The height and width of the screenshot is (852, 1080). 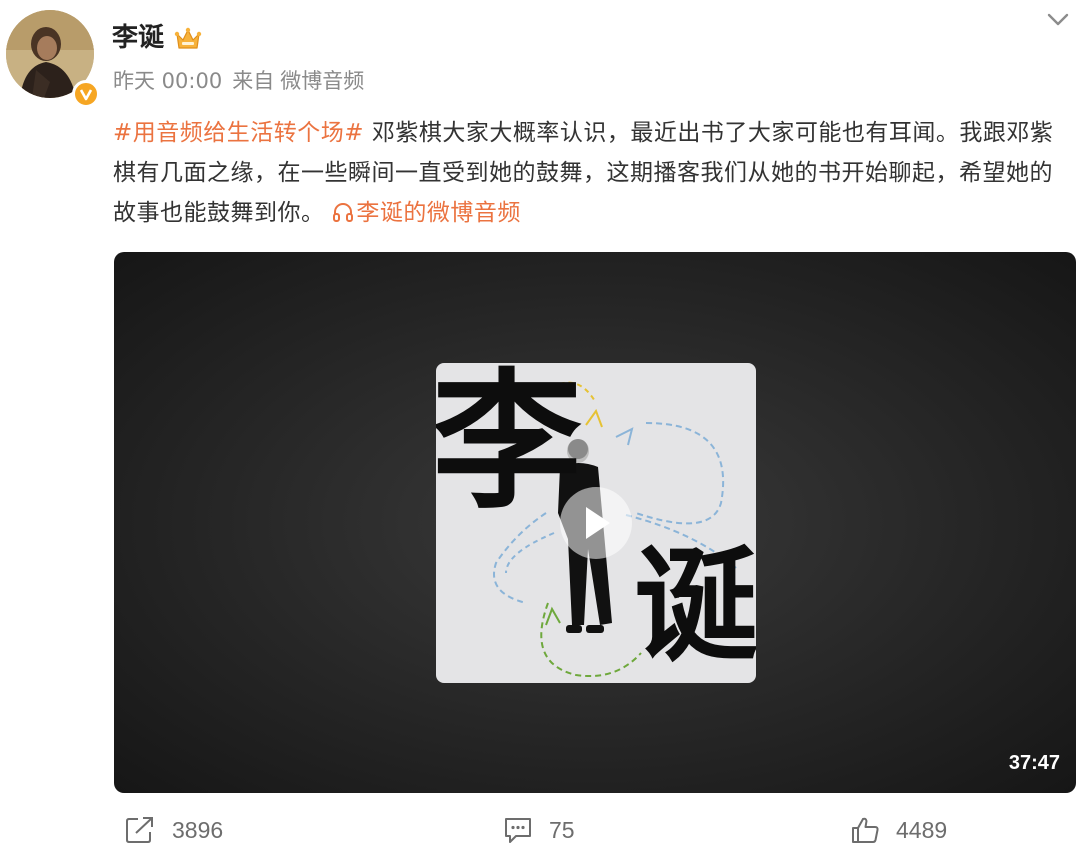 What do you see at coordinates (539, 830) in the screenshot?
I see `comment-button: 75` at bounding box center [539, 830].